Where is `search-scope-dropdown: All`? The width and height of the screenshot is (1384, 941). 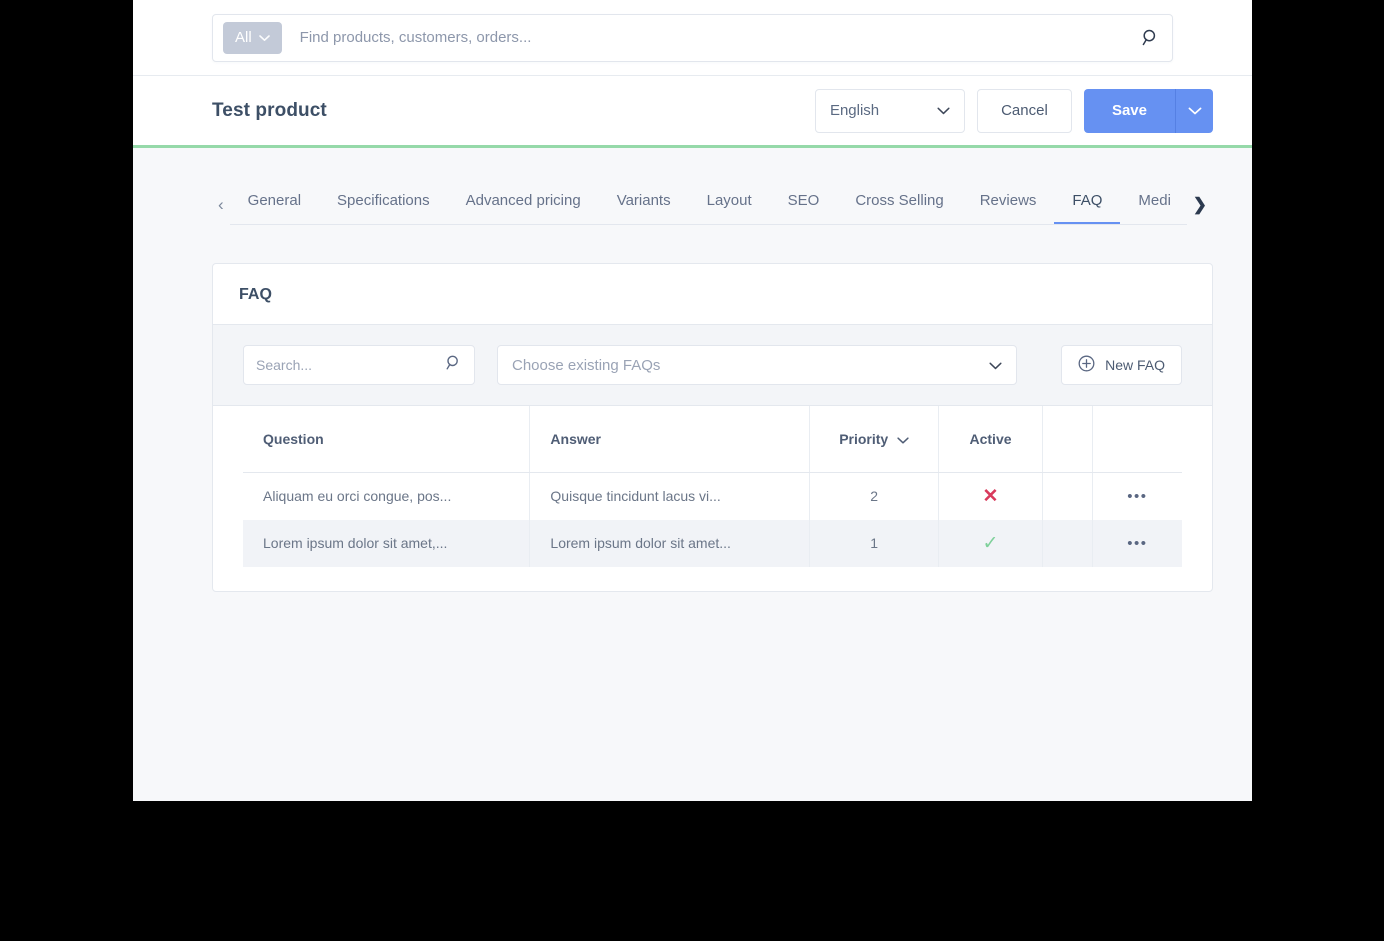 search-scope-dropdown: All is located at coordinates (252, 37).